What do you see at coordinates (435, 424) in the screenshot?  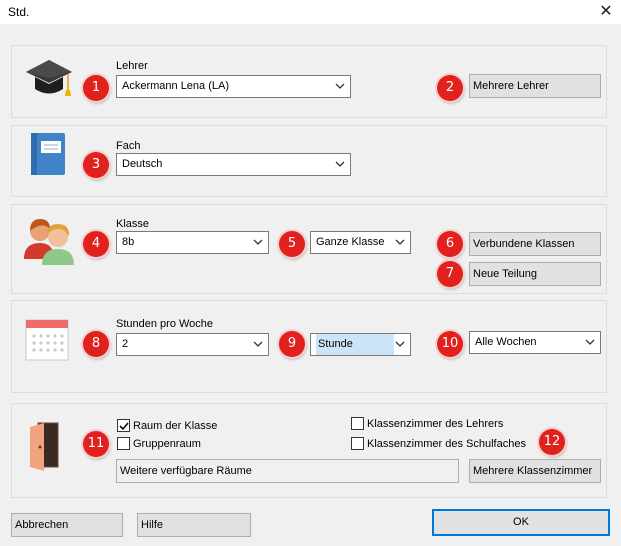 I see `teacher-room-label: Klassenzimmer des Lehrers` at bounding box center [435, 424].